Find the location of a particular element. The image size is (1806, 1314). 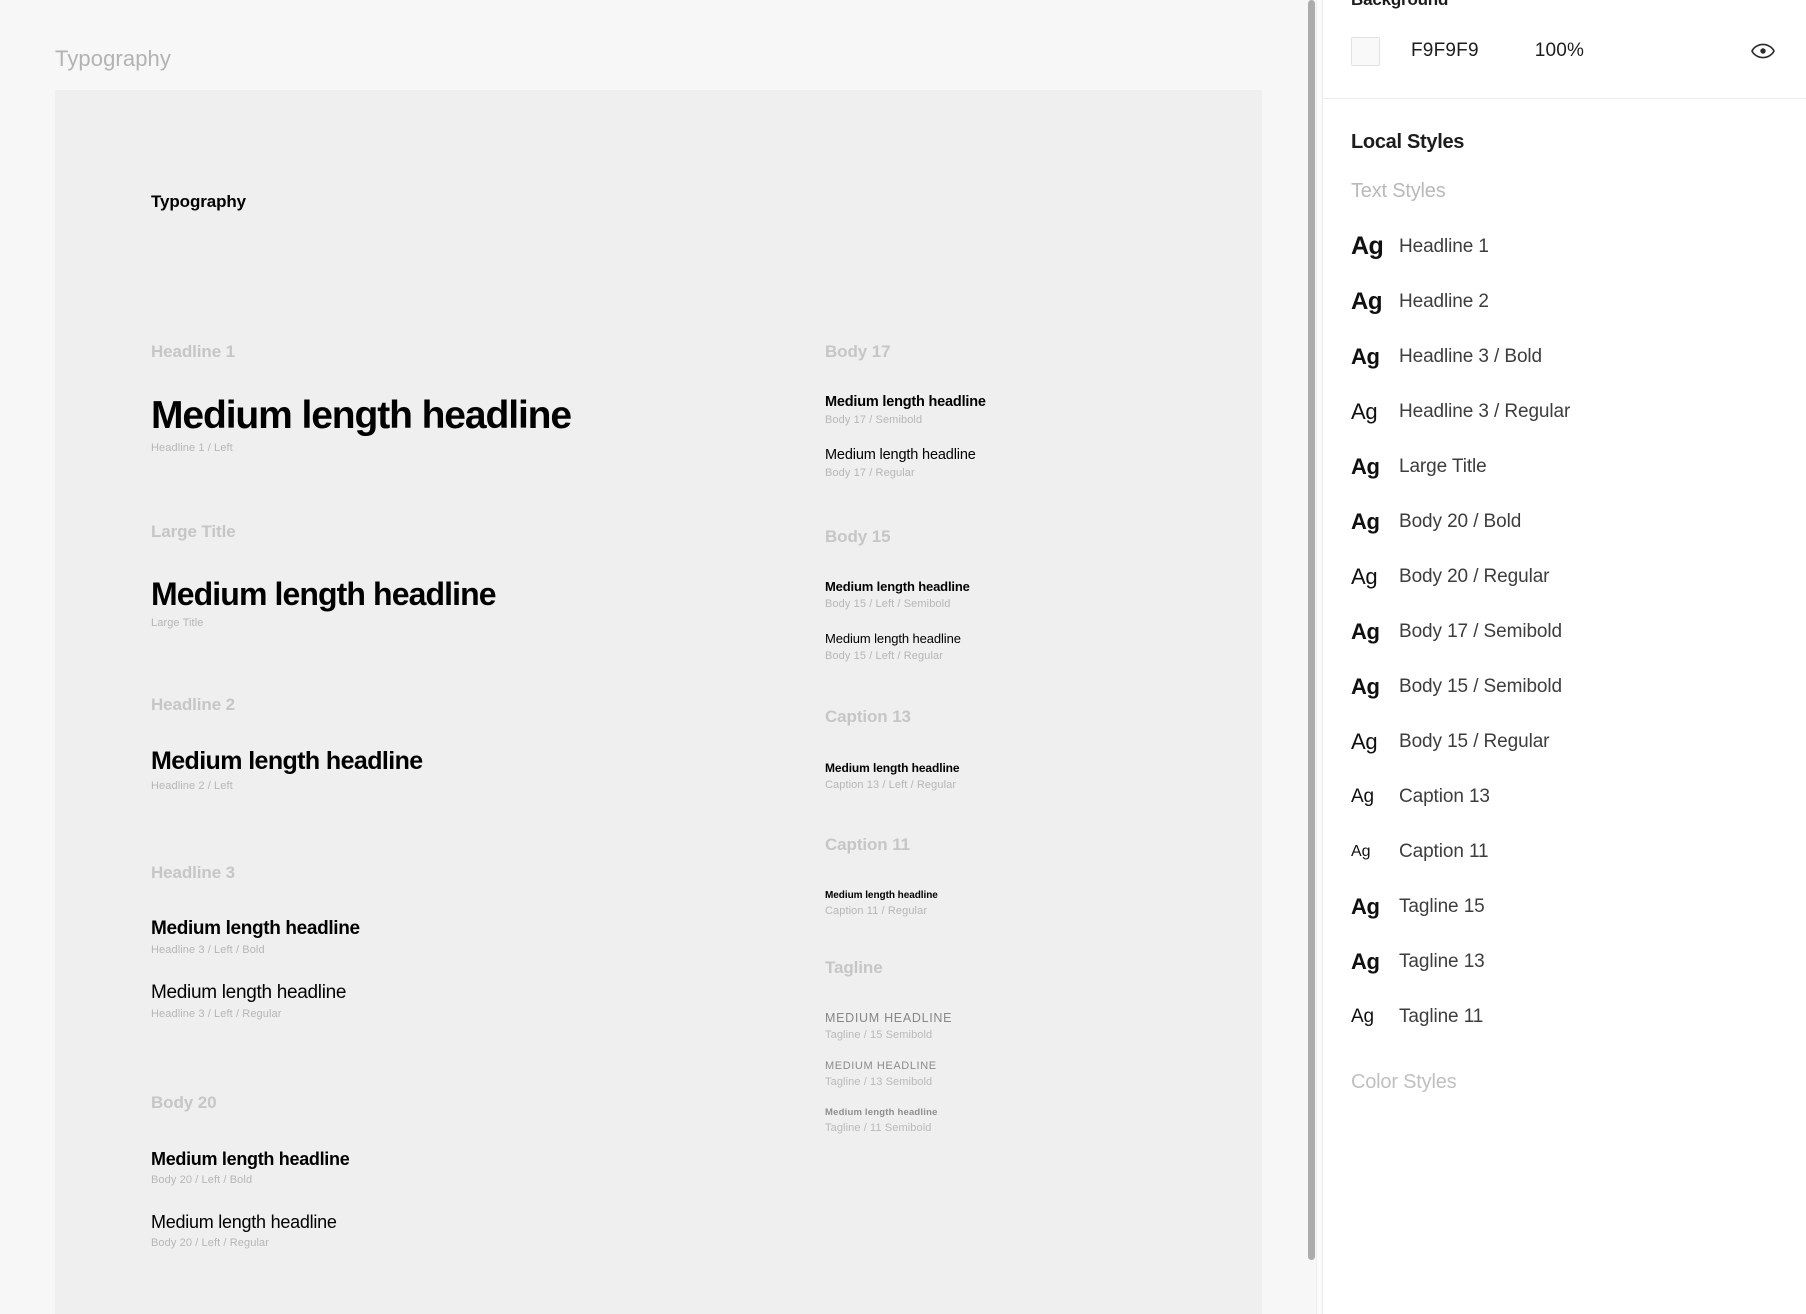

background-section: Background F9F9F9 100% is located at coordinates (1564, 49).